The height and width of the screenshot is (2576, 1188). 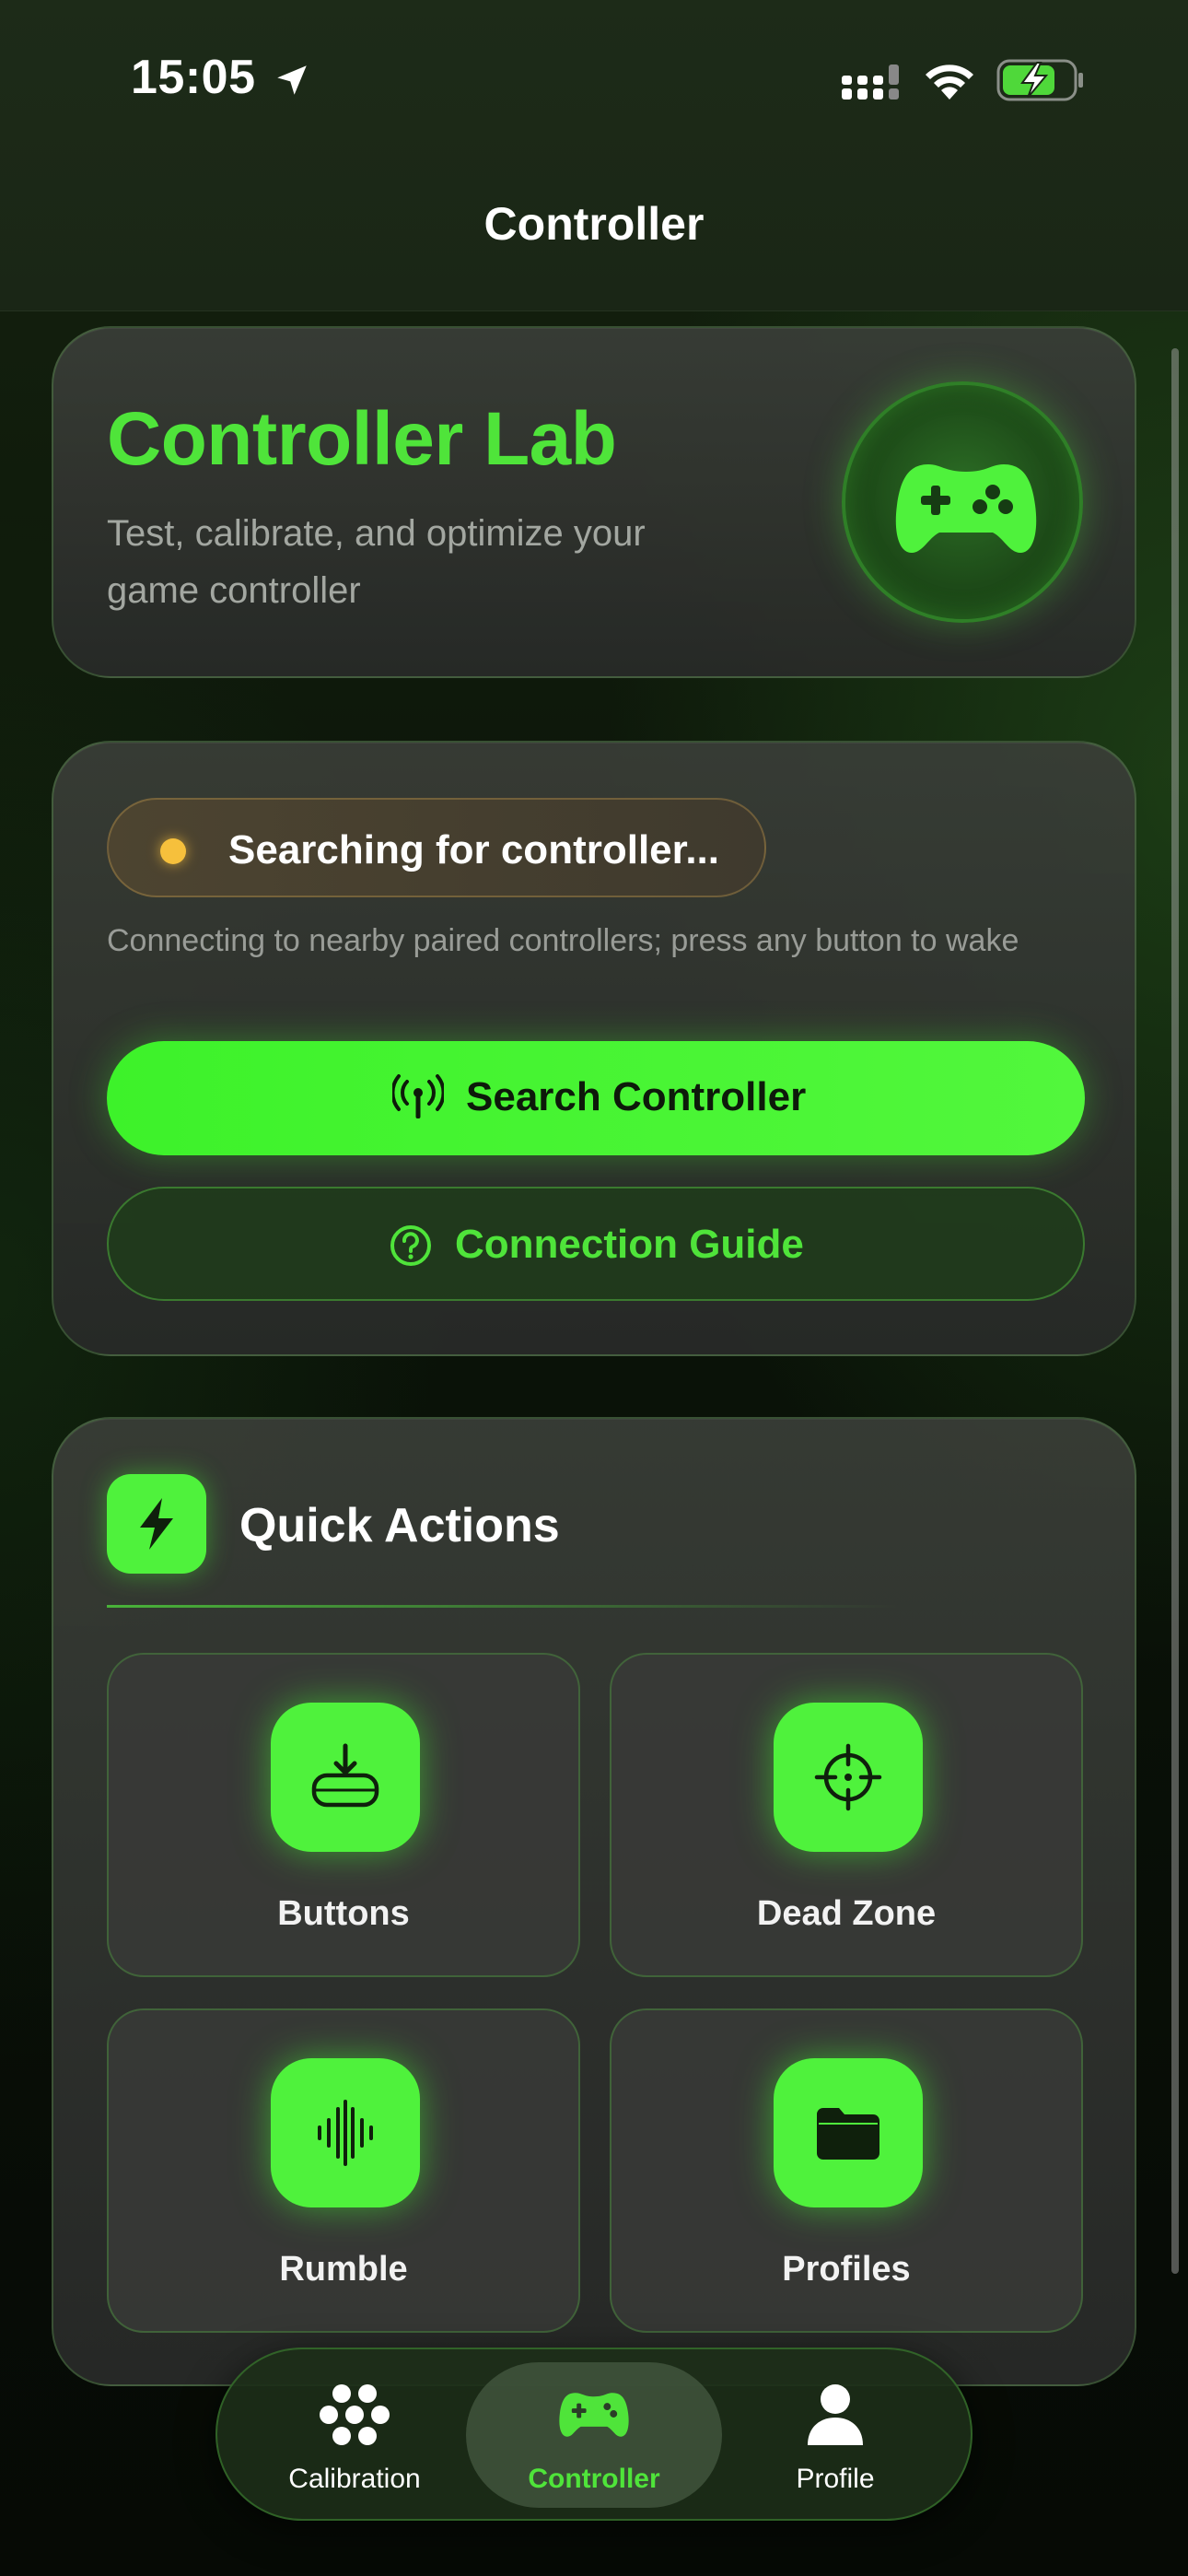 I want to click on button-press-icon, so click(x=345, y=1776).